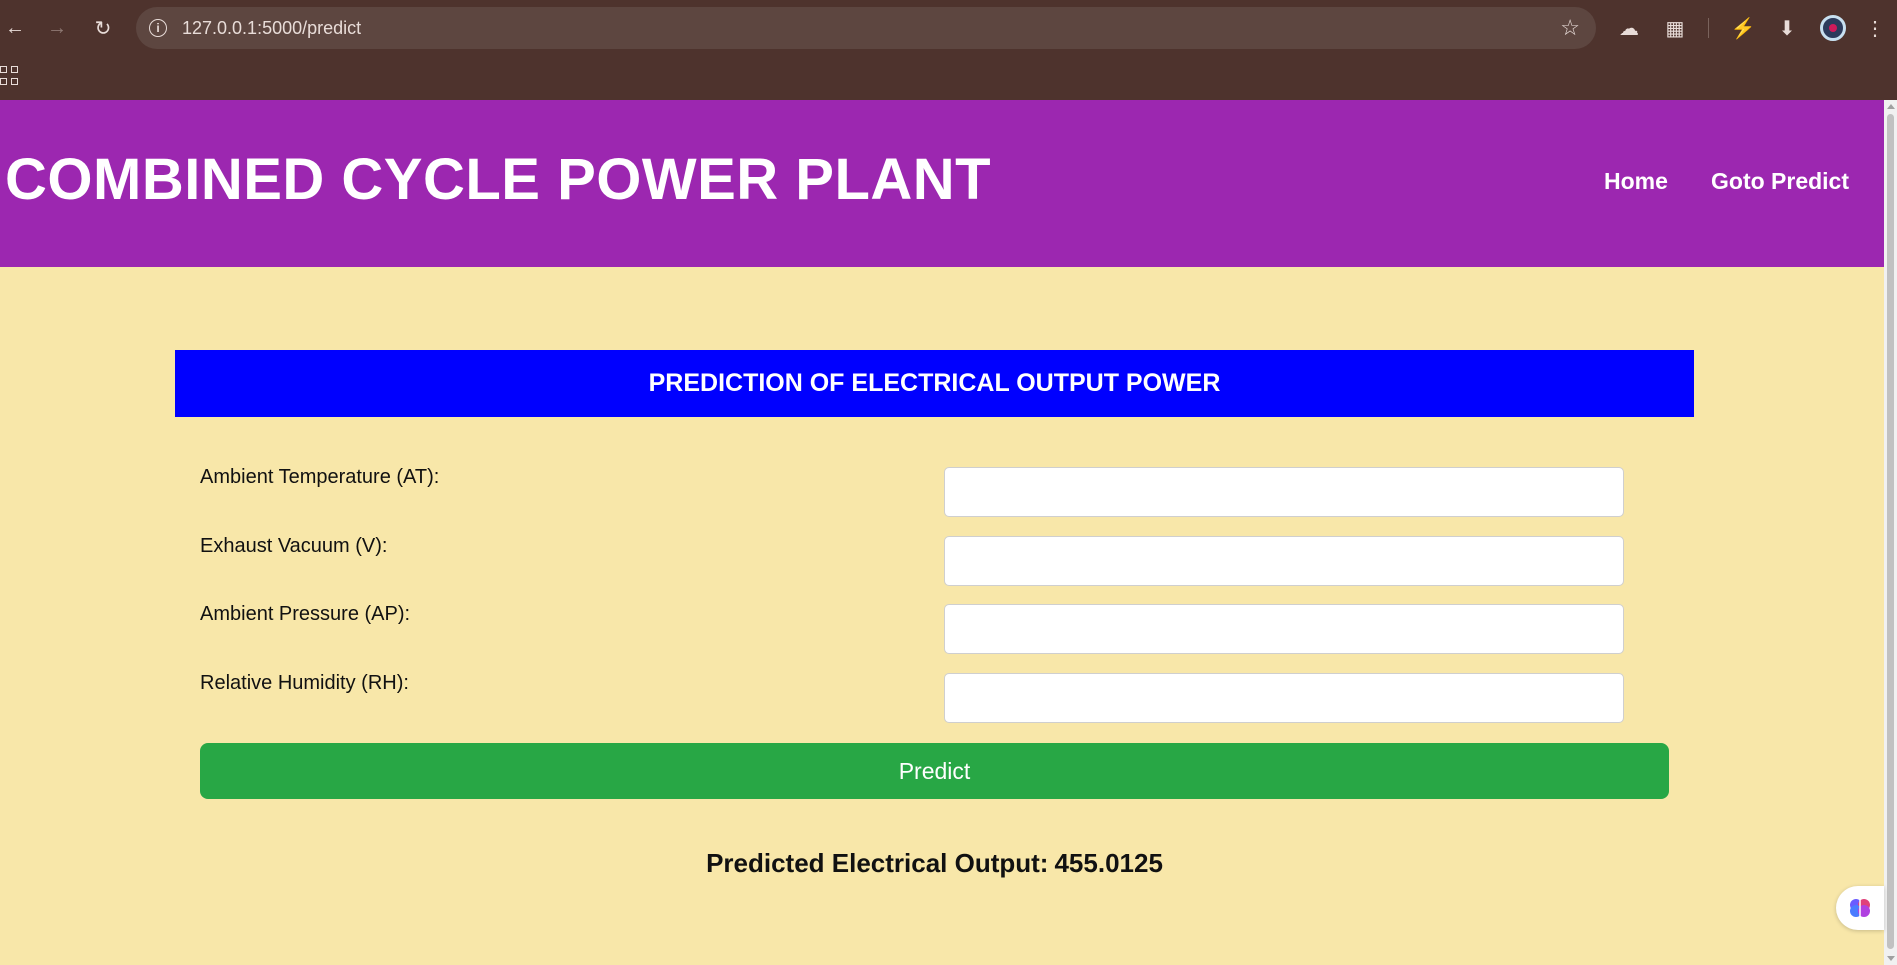 The height and width of the screenshot is (965, 1897). I want to click on result-label: Predicted Electrical Output:, so click(877, 863).